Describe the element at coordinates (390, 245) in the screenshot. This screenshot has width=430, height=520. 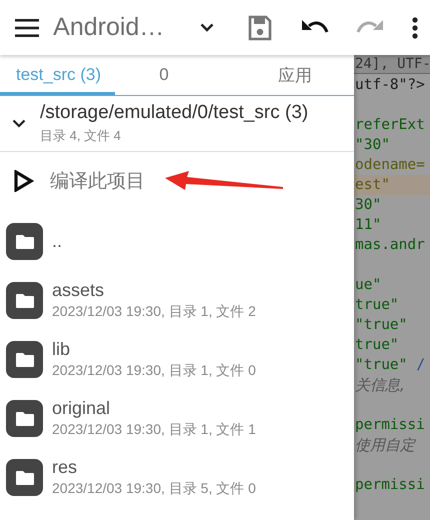
I see `code-text: mas.andr` at that location.